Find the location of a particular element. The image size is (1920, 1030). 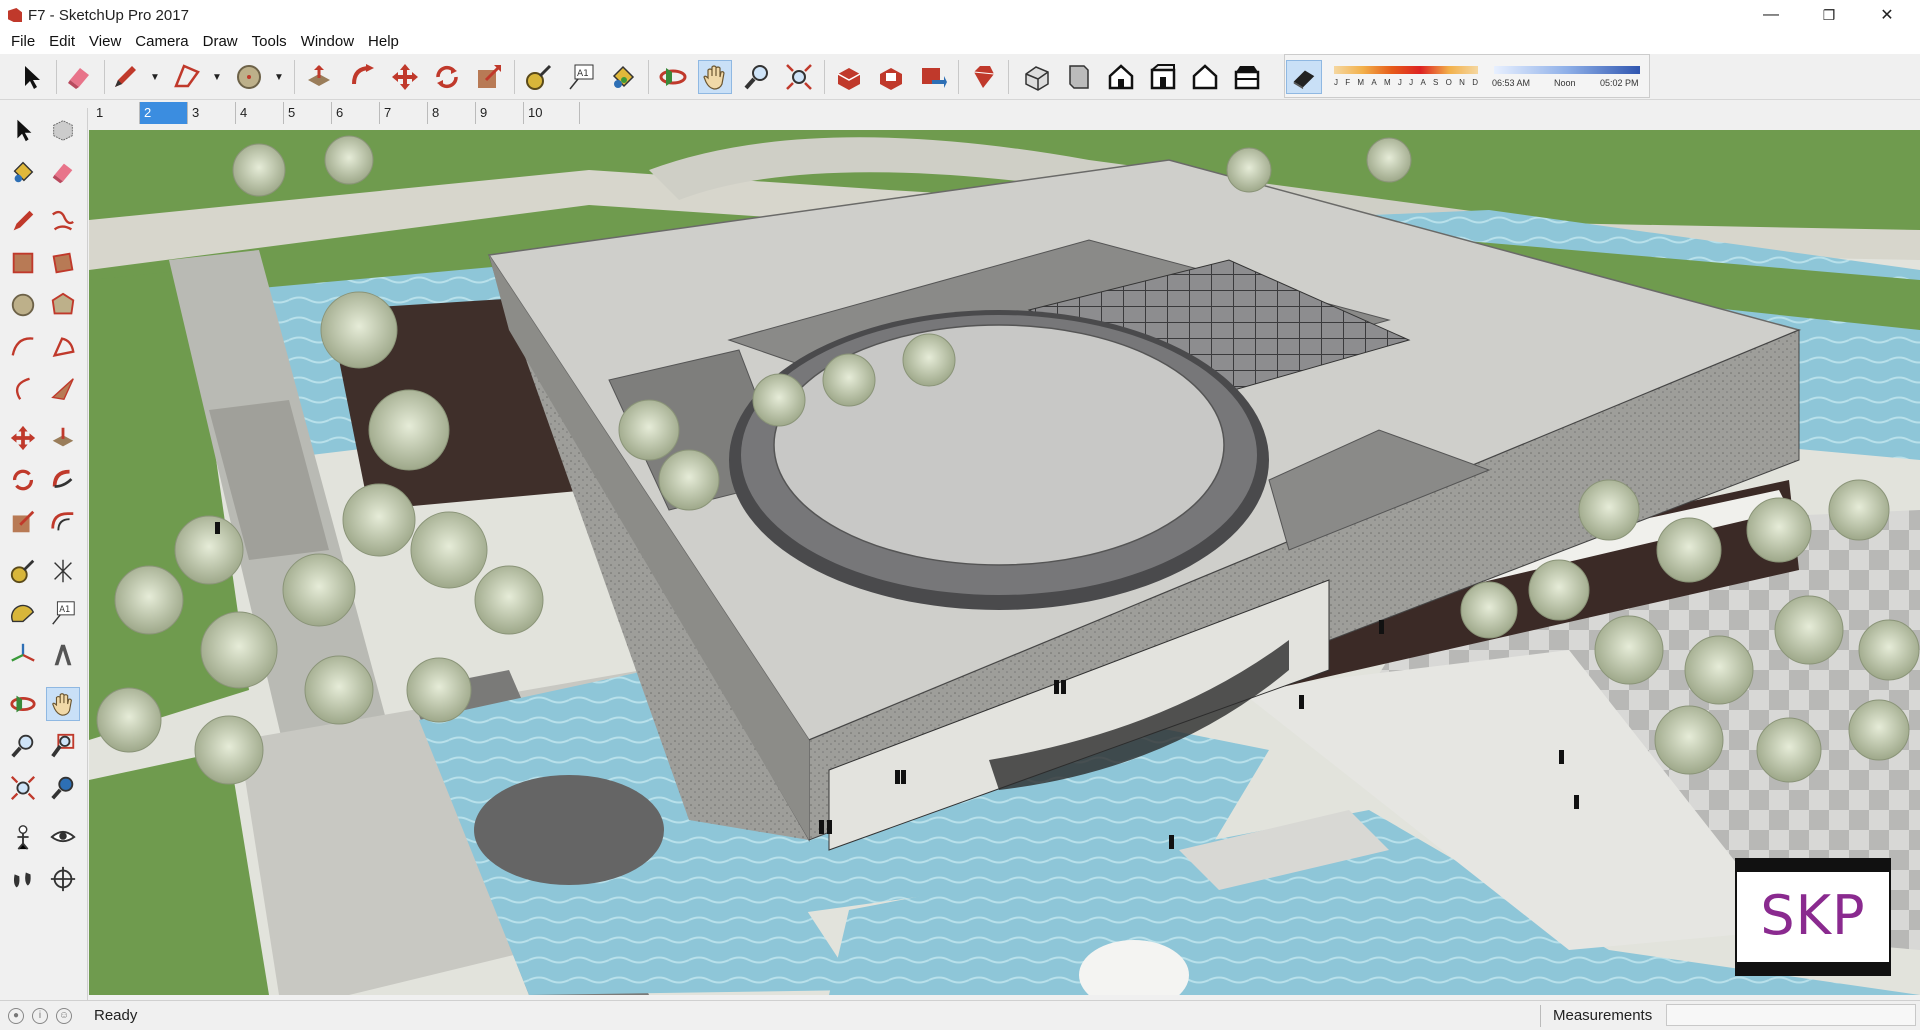

scene-tab-active: 2 is located at coordinates (164, 113).